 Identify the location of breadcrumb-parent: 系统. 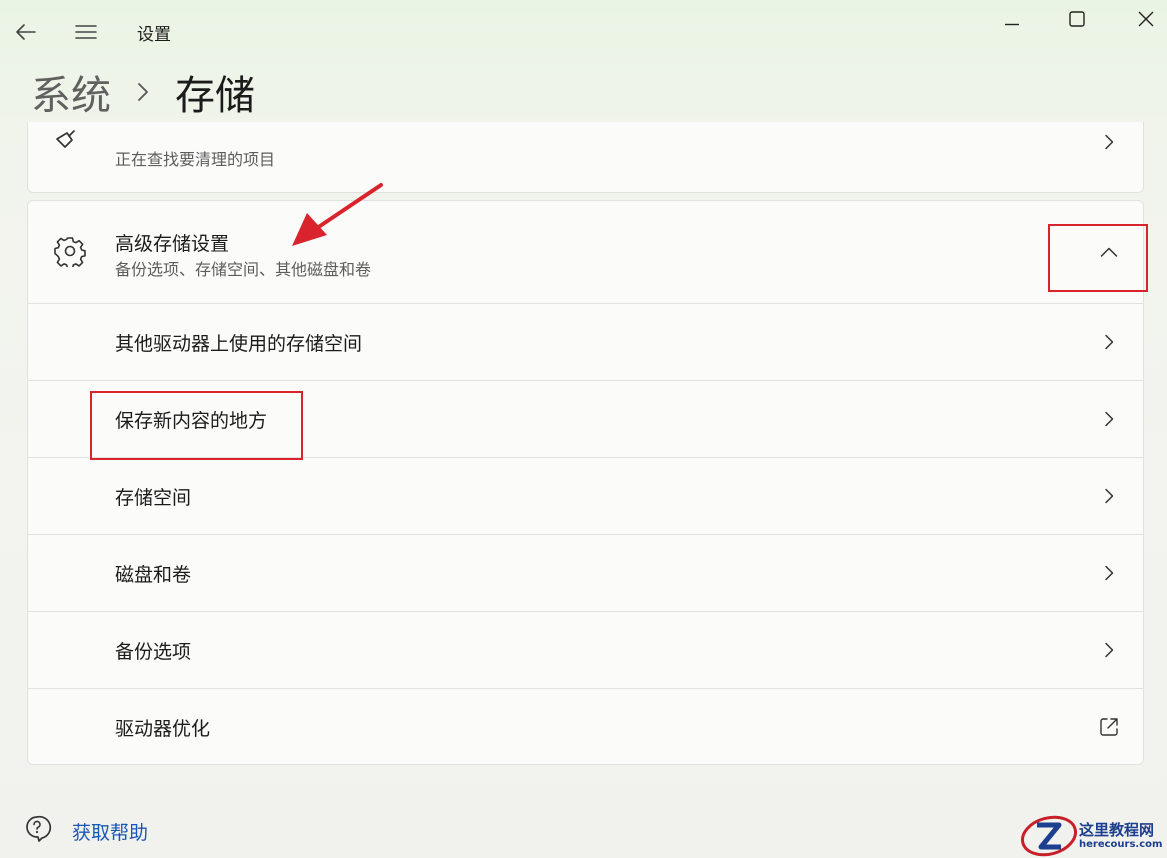
(71, 92).